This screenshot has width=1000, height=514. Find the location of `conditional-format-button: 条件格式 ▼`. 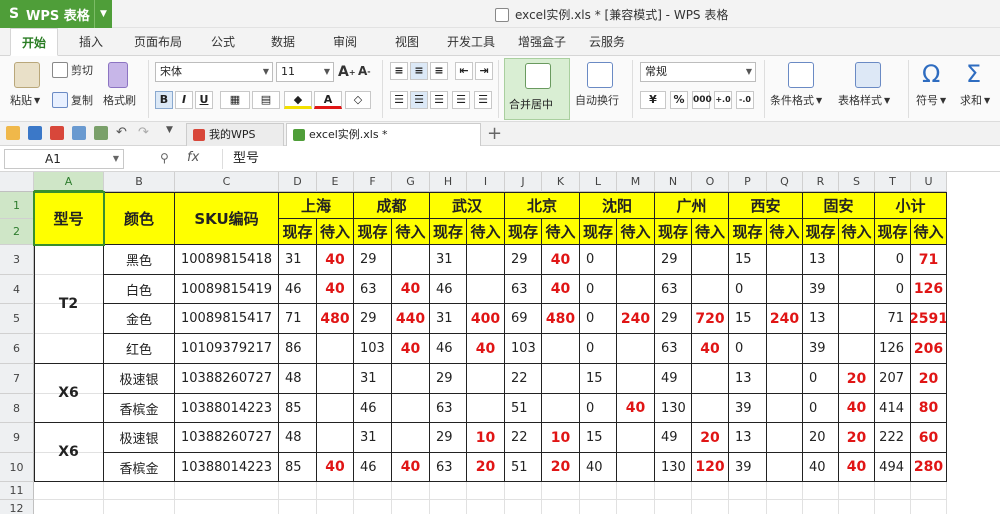

conditional-format-button: 条件格式 ▼ is located at coordinates (796, 100).